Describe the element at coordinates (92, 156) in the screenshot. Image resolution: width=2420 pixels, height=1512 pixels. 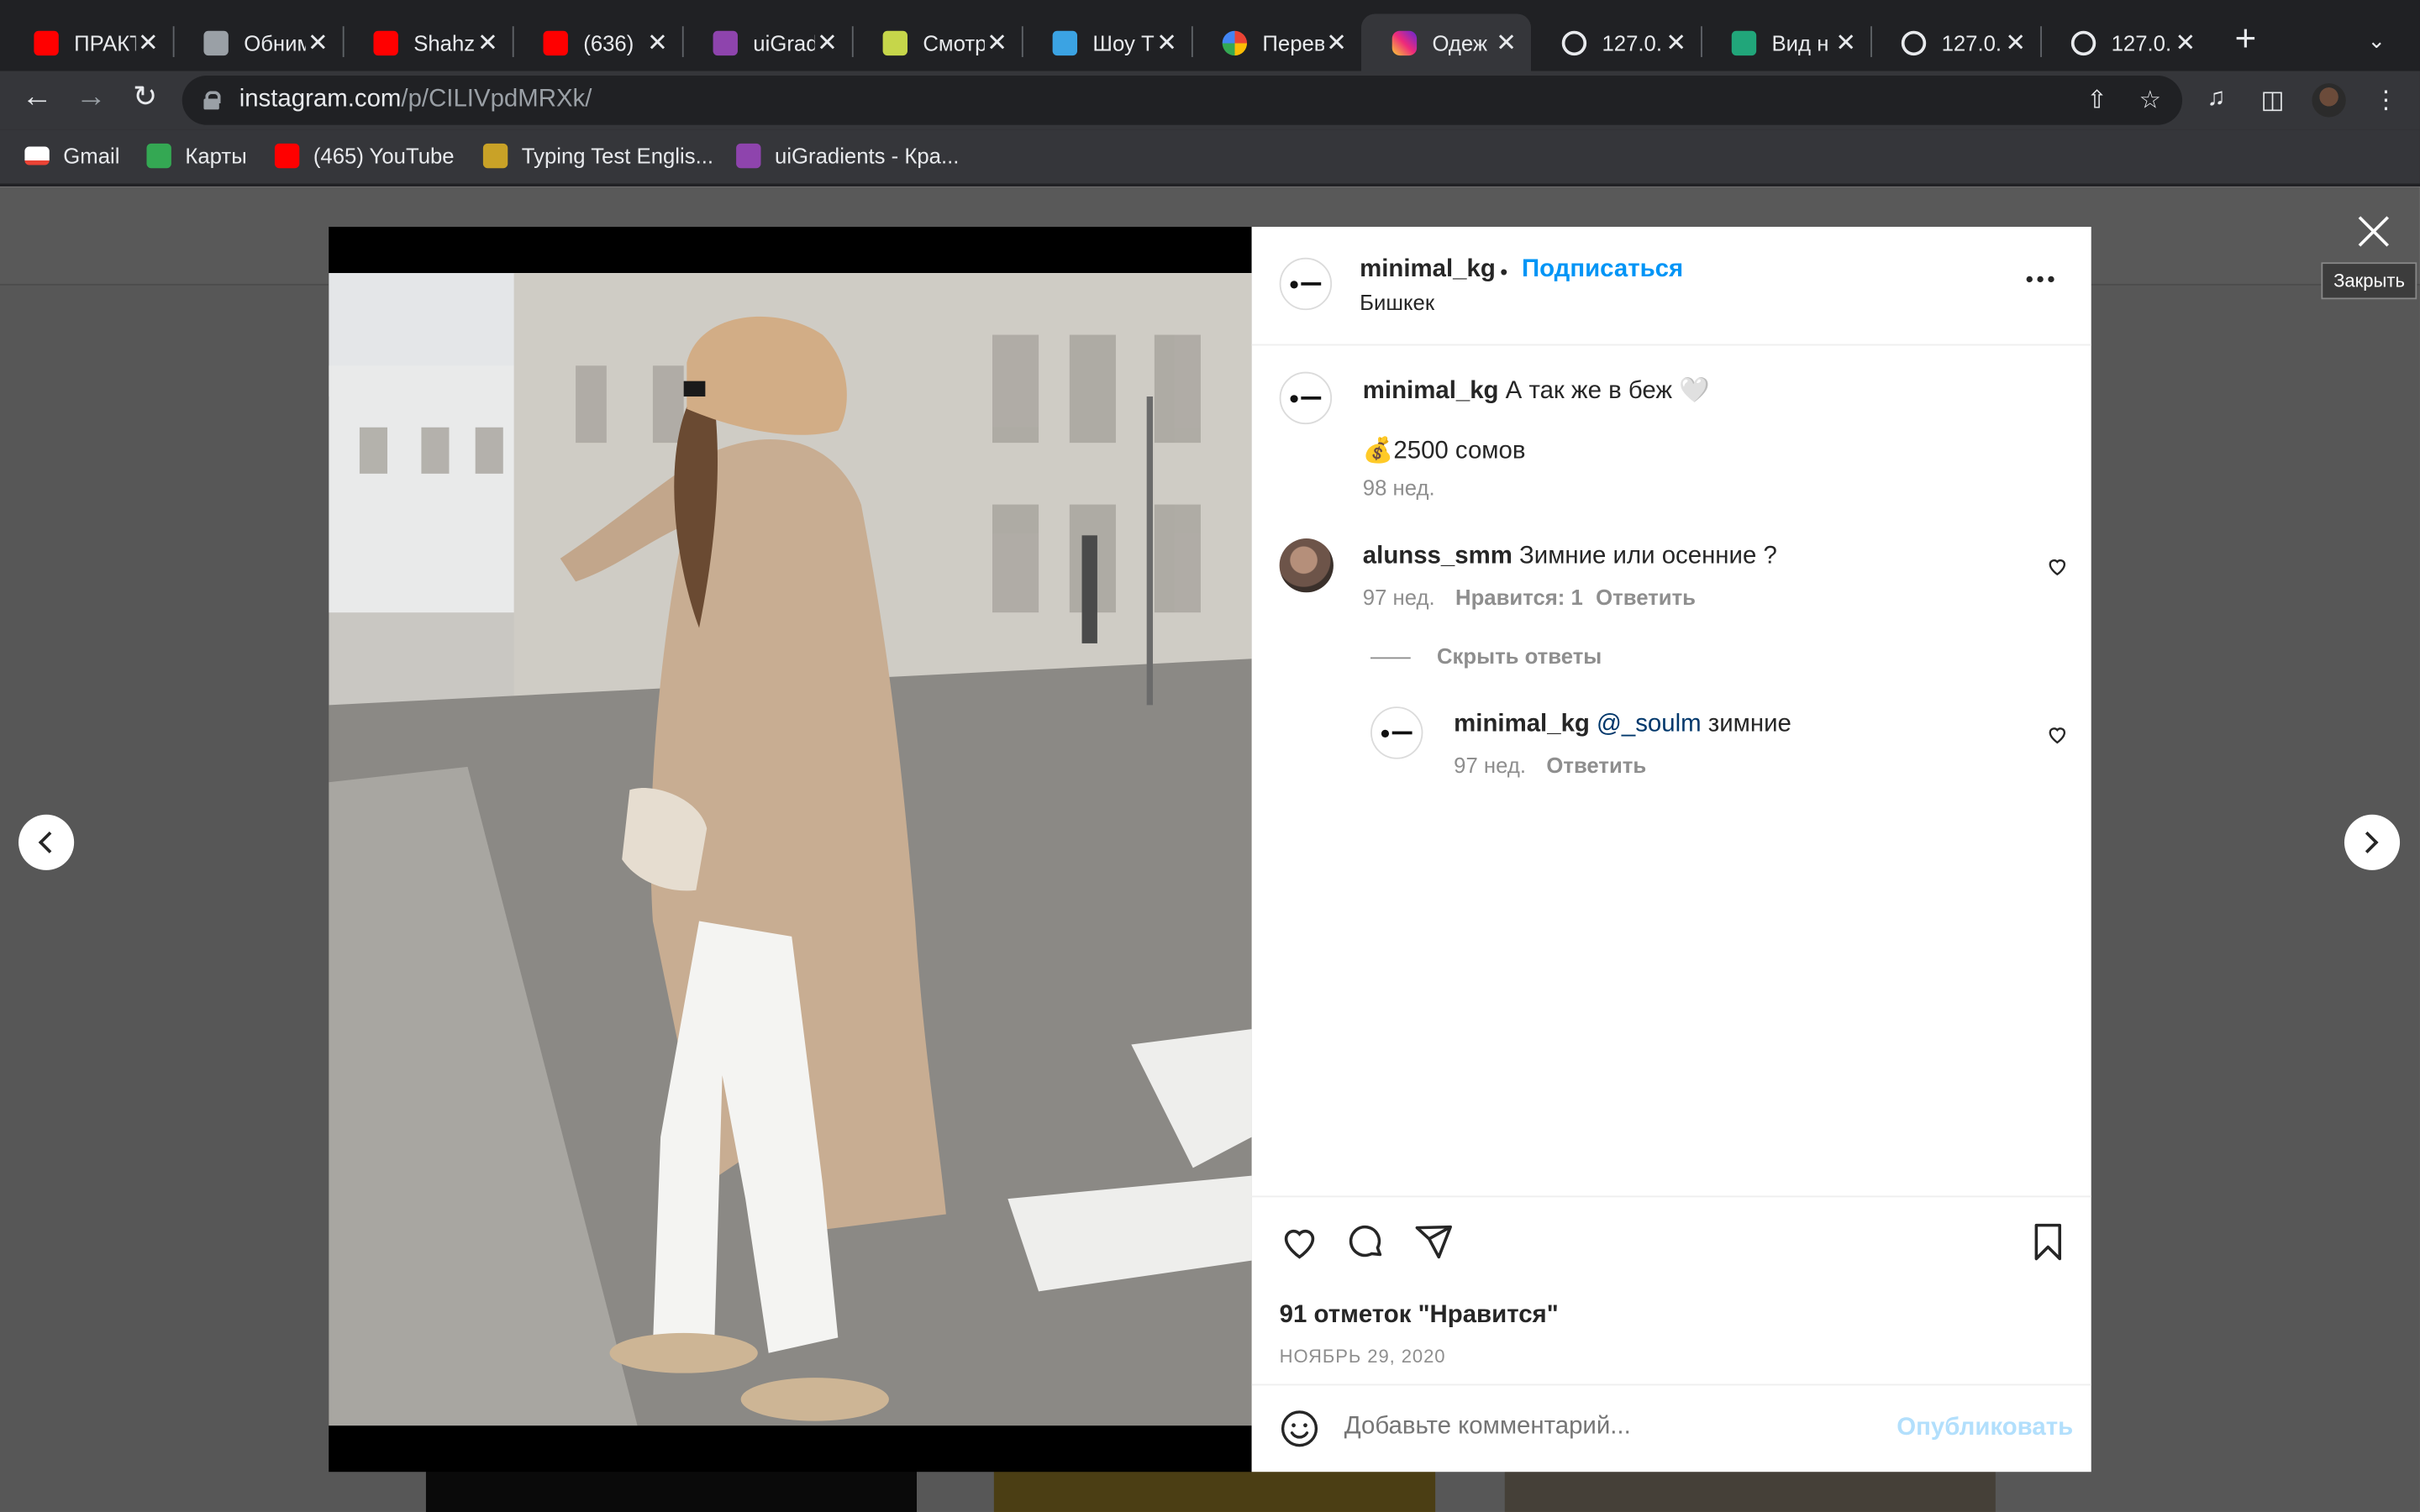
I see `bookmark-label: Gmail` at that location.